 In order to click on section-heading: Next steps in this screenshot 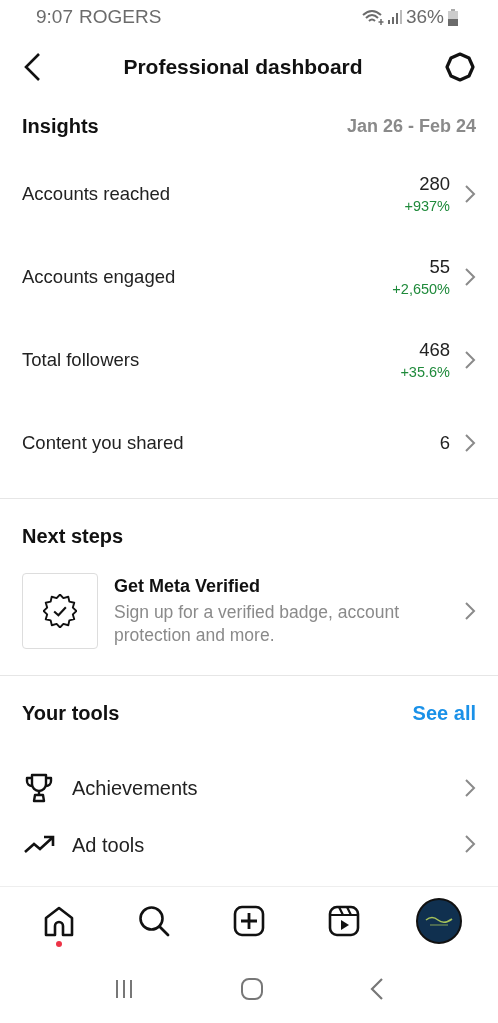, I will do `click(73, 536)`.